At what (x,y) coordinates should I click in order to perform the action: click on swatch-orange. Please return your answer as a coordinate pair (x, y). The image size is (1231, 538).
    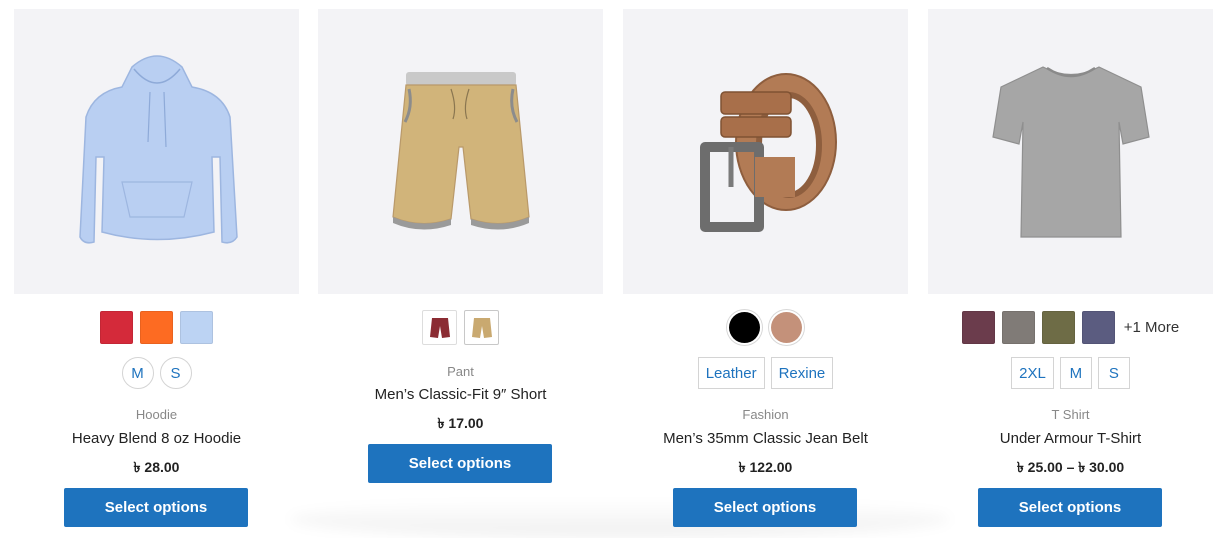
    Looking at the image, I should click on (156, 327).